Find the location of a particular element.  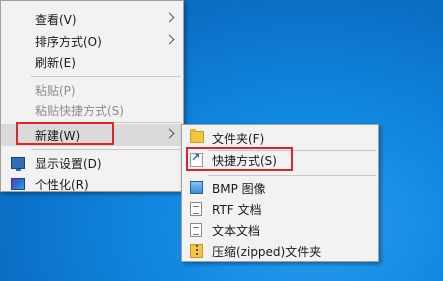

menu-item-label: 刷新(E) is located at coordinates (55, 62).